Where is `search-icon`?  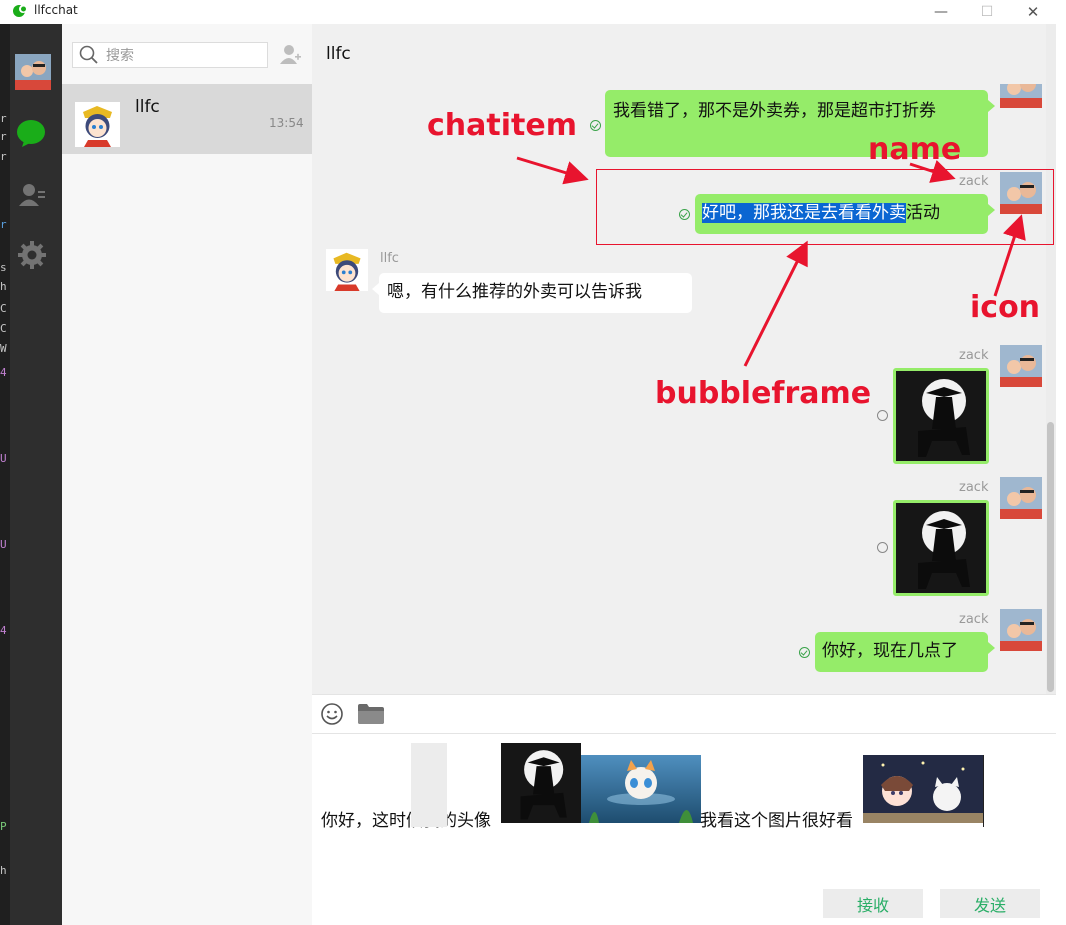
search-icon is located at coordinates (89, 55).